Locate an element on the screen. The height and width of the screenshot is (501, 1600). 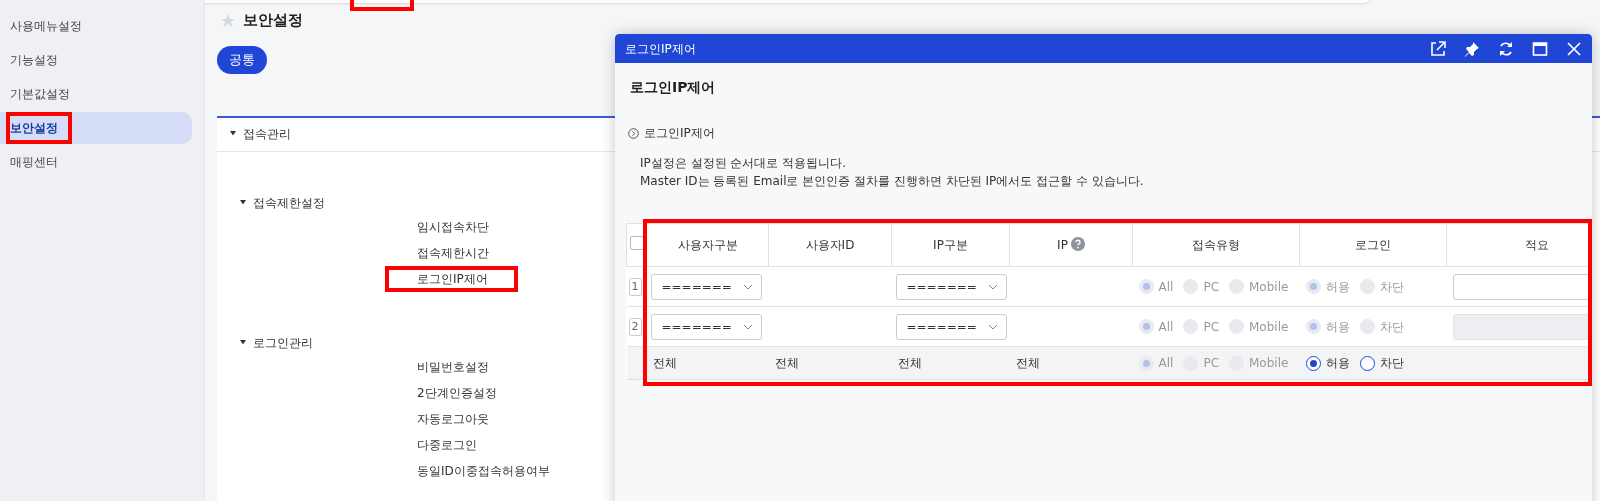
column-header: IP구분 is located at coordinates (950, 245).